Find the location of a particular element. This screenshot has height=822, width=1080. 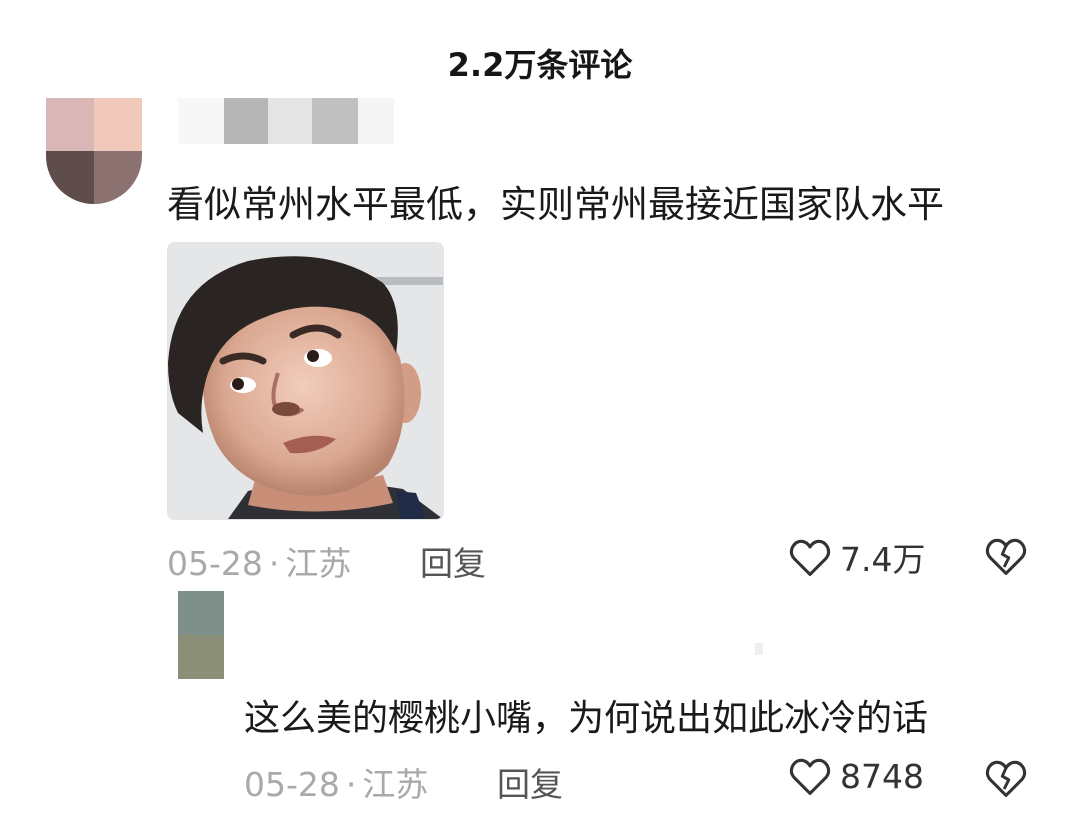

comment-text: 这么美的樱桃小嘴，为何说出如此冰冷的话 is located at coordinates (586, 718).